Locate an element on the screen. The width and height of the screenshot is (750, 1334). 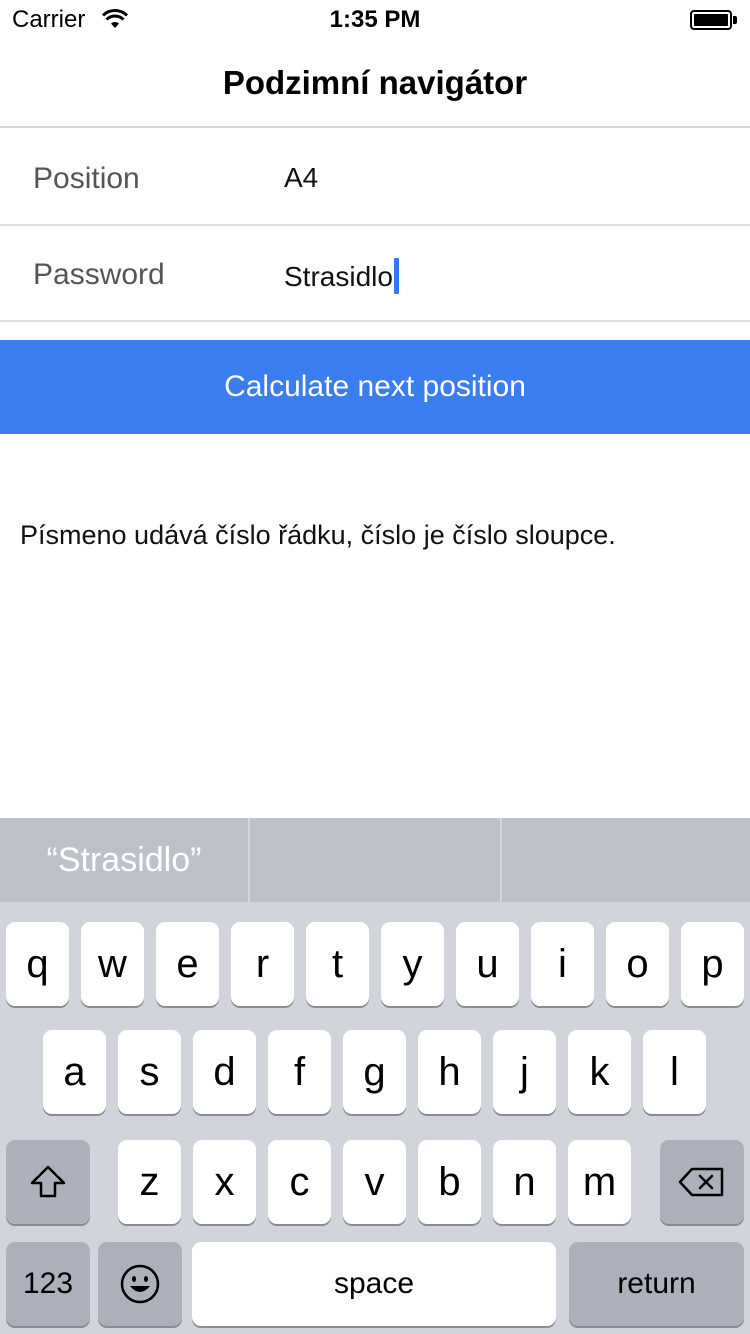
key-k: k is located at coordinates (599, 1072).